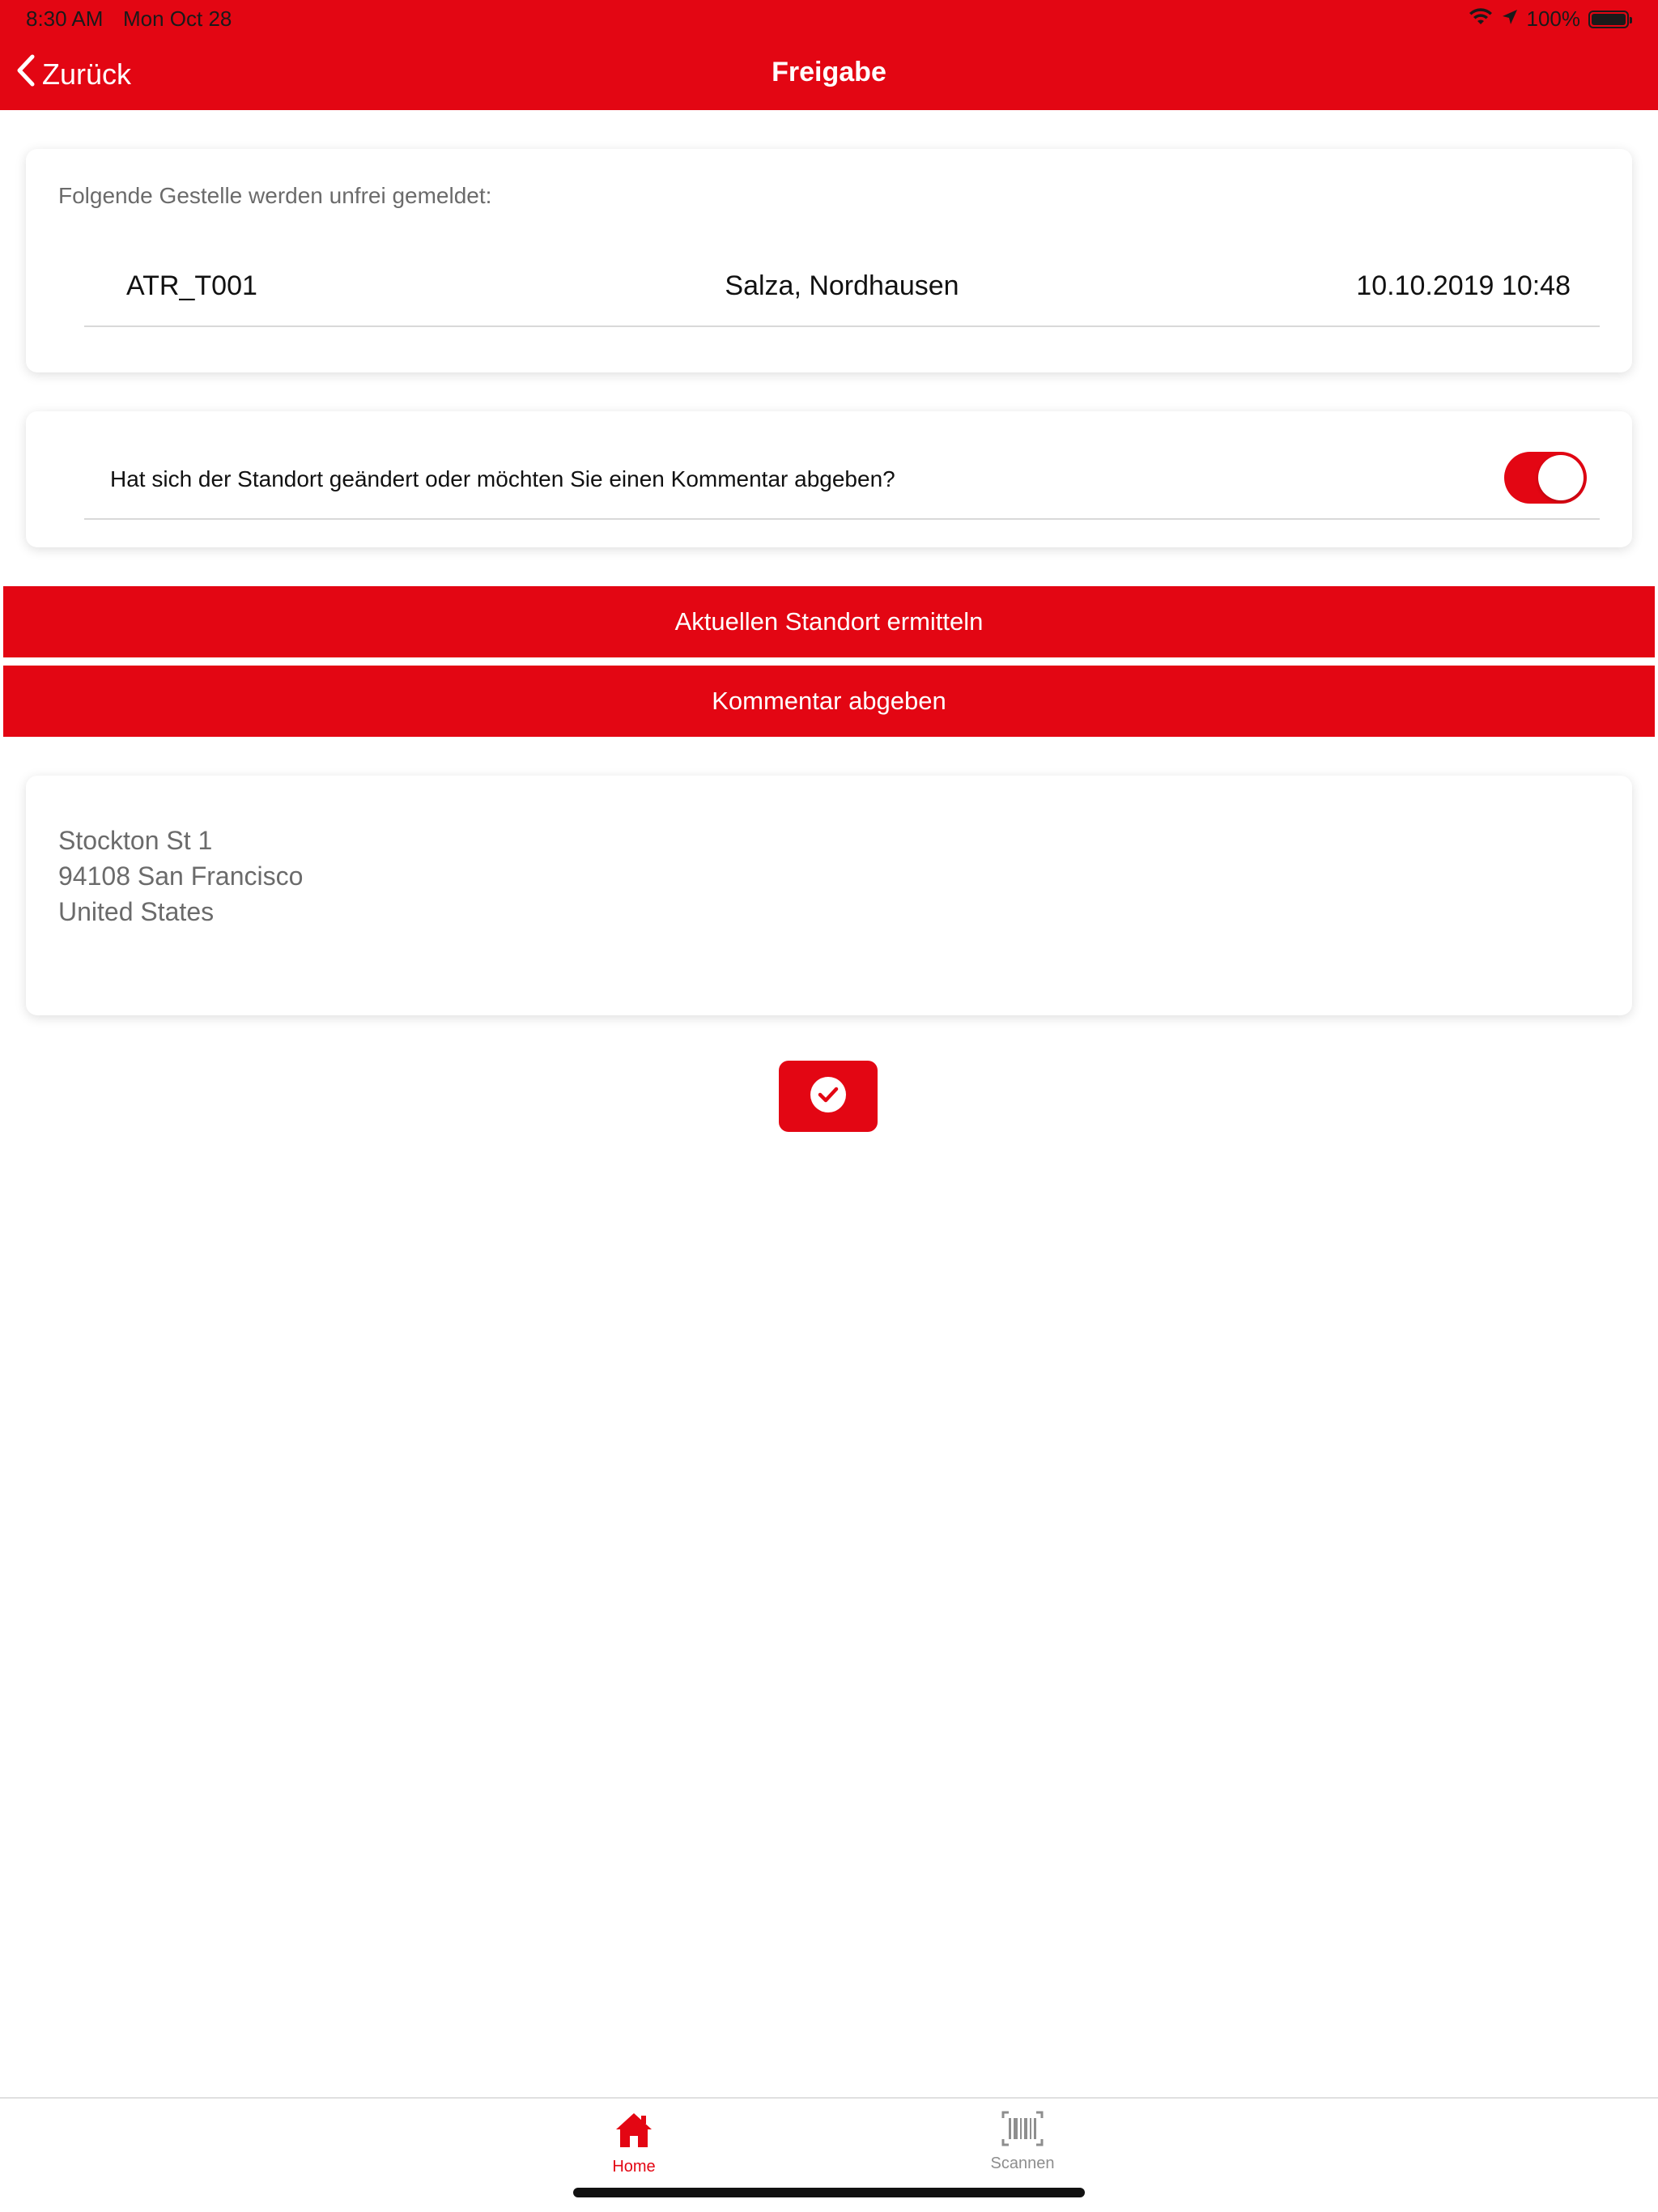 The image size is (1658, 2212). I want to click on page-title: Freigabe, so click(829, 72).